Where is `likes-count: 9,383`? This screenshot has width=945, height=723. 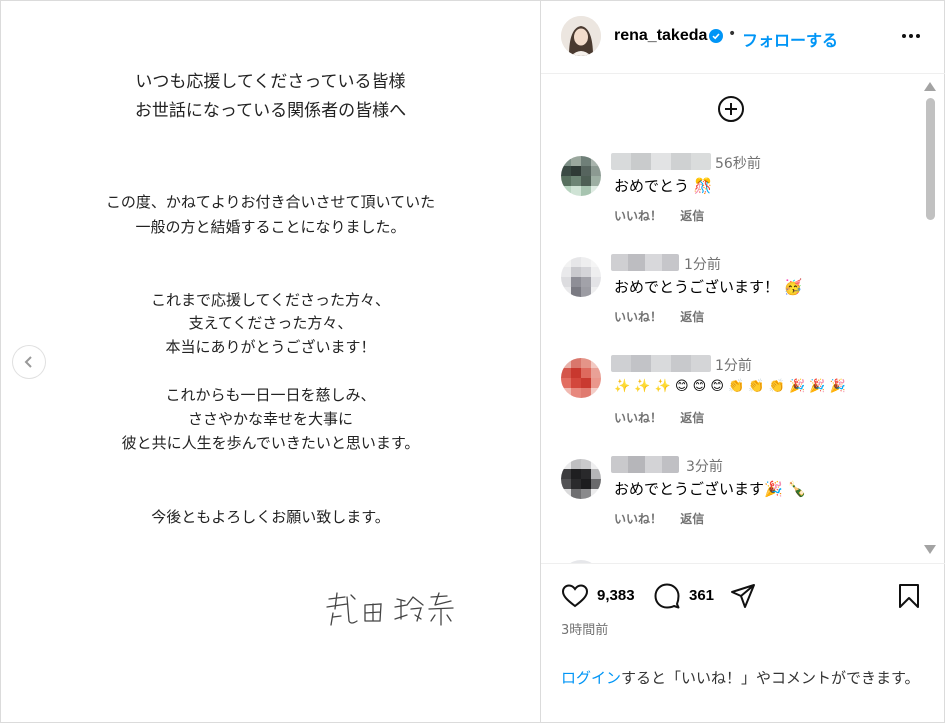 likes-count: 9,383 is located at coordinates (616, 595).